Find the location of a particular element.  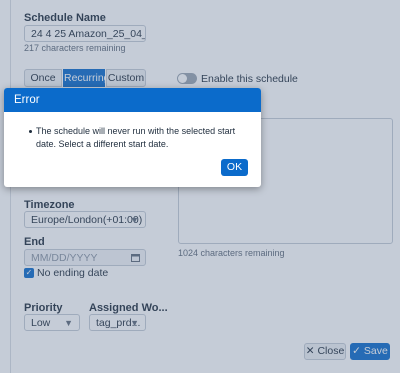

dialog-title: Error is located at coordinates (132, 100).